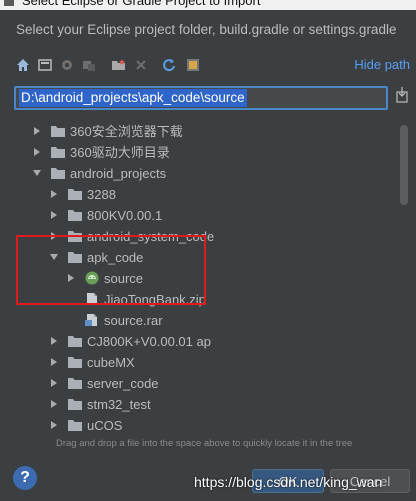  What do you see at coordinates (9, 3) in the screenshot?
I see `app-icon` at bounding box center [9, 3].